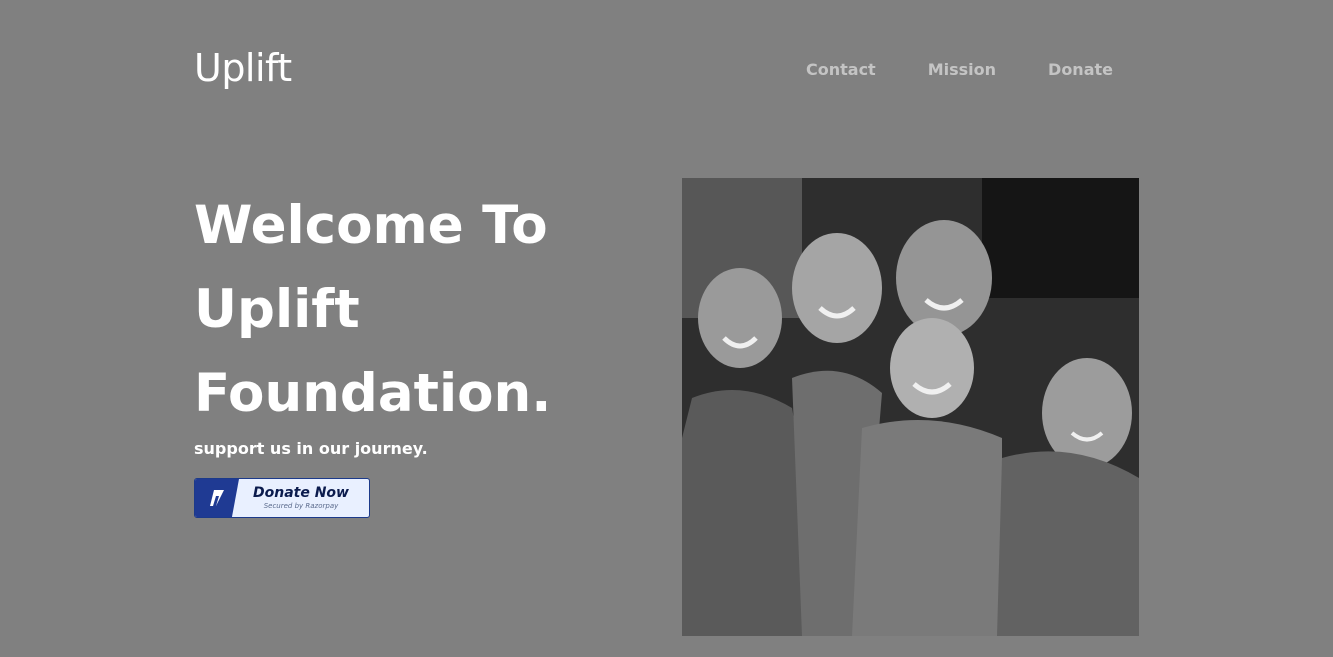  I want to click on hero-title: Welcome To Uplift Foundation., so click(414, 310).